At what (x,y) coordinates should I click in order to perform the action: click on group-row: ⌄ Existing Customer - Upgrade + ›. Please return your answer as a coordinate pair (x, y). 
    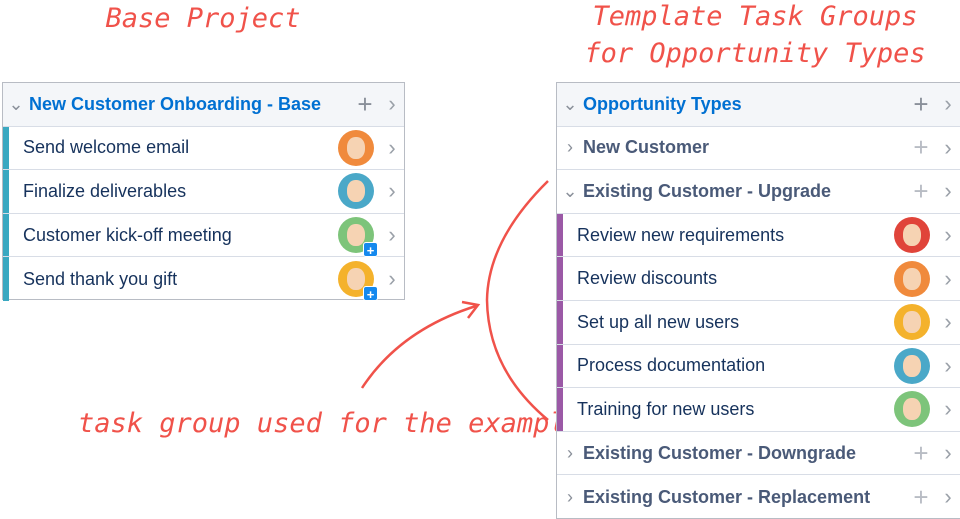
    Looking at the image, I should click on (758, 192).